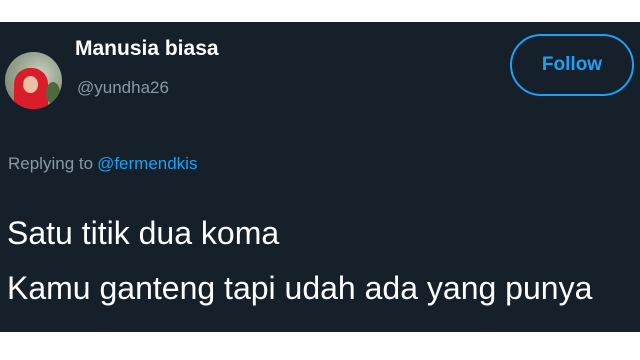  I want to click on avatar, so click(33, 80).